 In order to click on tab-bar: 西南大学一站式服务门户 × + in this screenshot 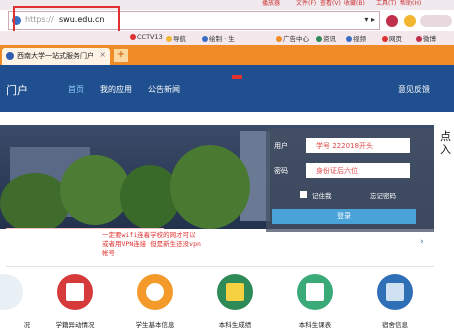, I will do `click(227, 55)`.